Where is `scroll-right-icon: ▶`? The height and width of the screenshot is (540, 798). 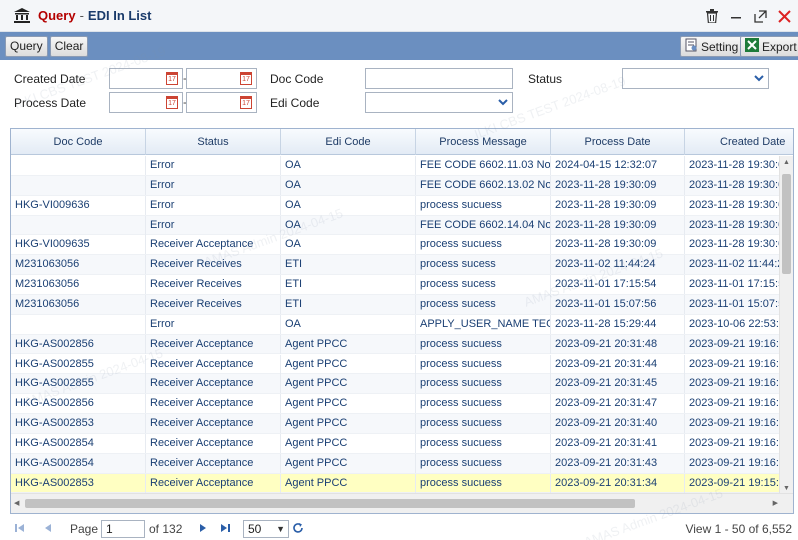 scroll-right-icon: ▶ is located at coordinates (775, 503).